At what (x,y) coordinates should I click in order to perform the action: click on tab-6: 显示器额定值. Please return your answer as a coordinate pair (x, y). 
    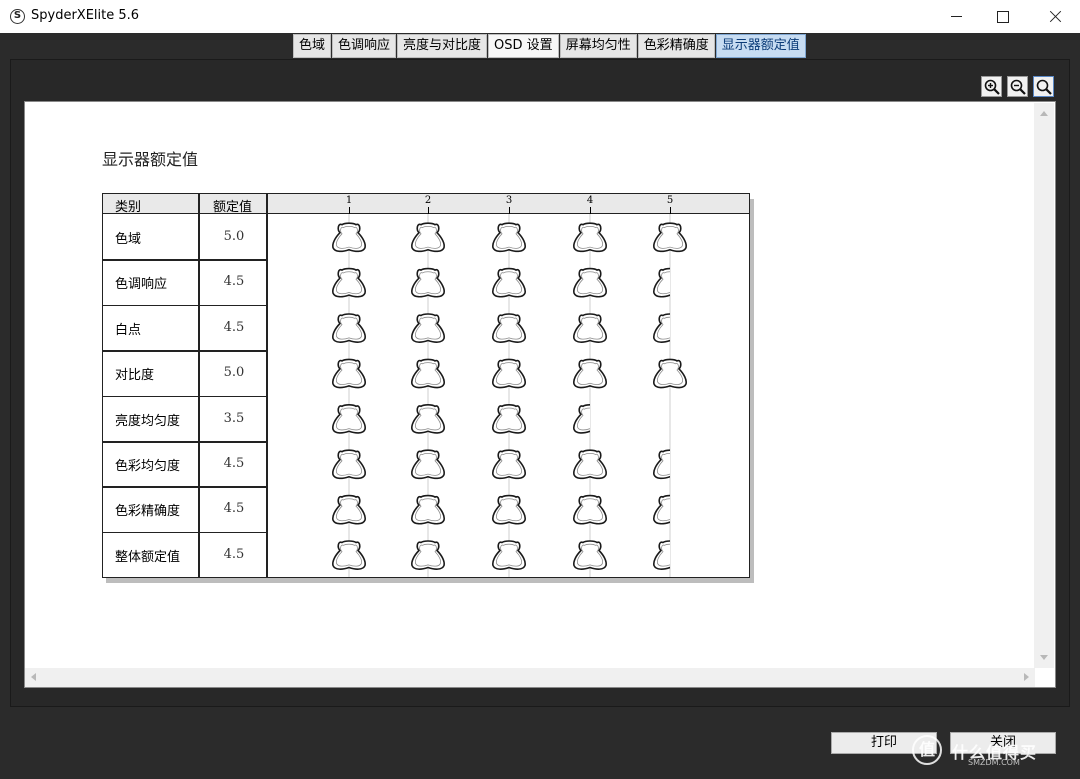
    Looking at the image, I should click on (760, 46).